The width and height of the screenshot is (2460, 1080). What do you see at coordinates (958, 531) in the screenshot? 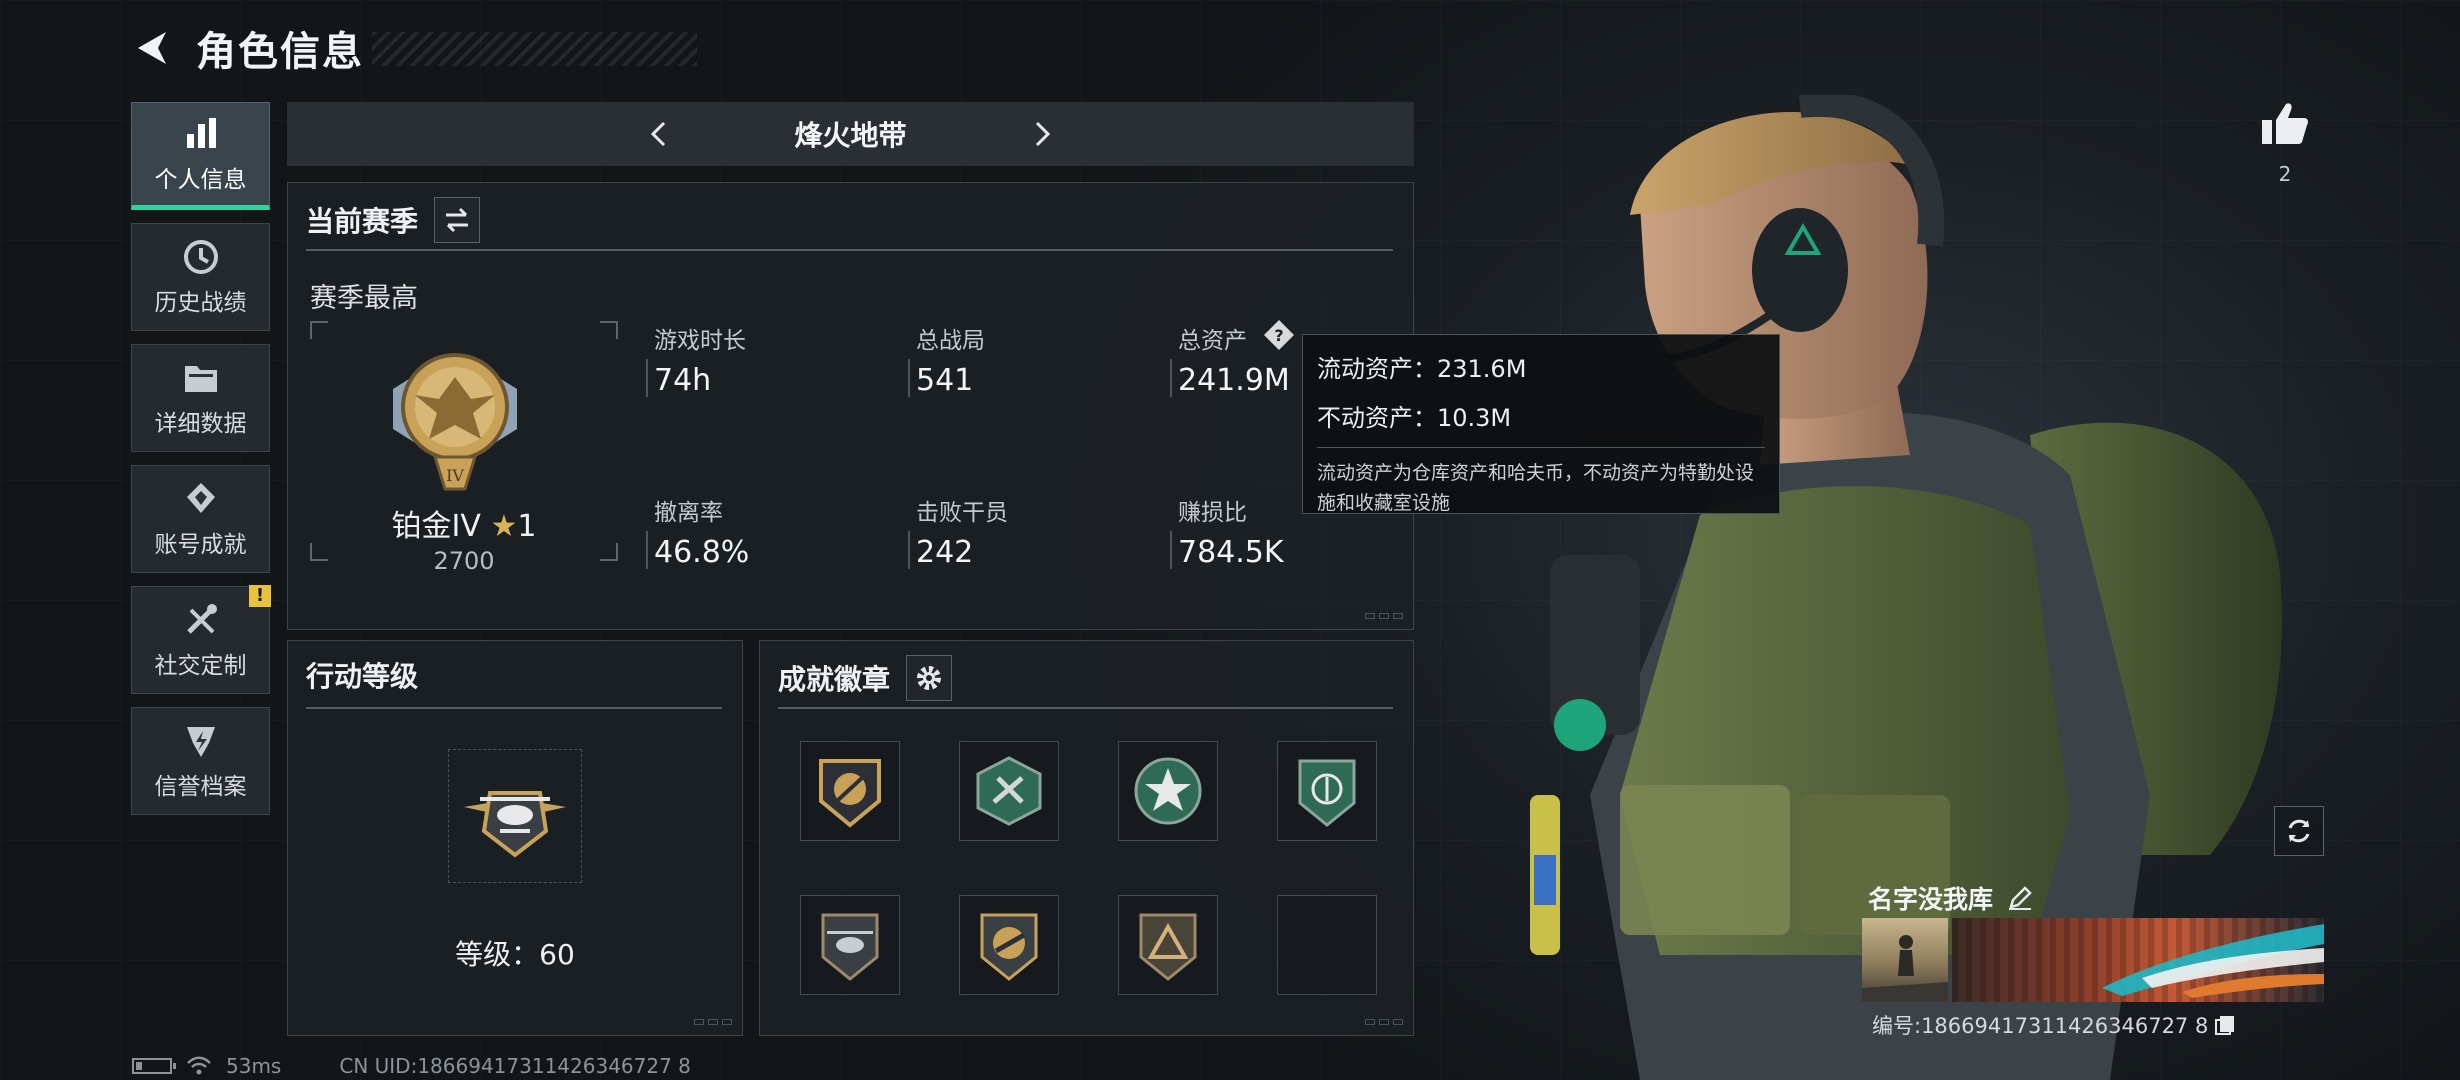
I see `stat-kills: 击败干员 242` at bounding box center [958, 531].